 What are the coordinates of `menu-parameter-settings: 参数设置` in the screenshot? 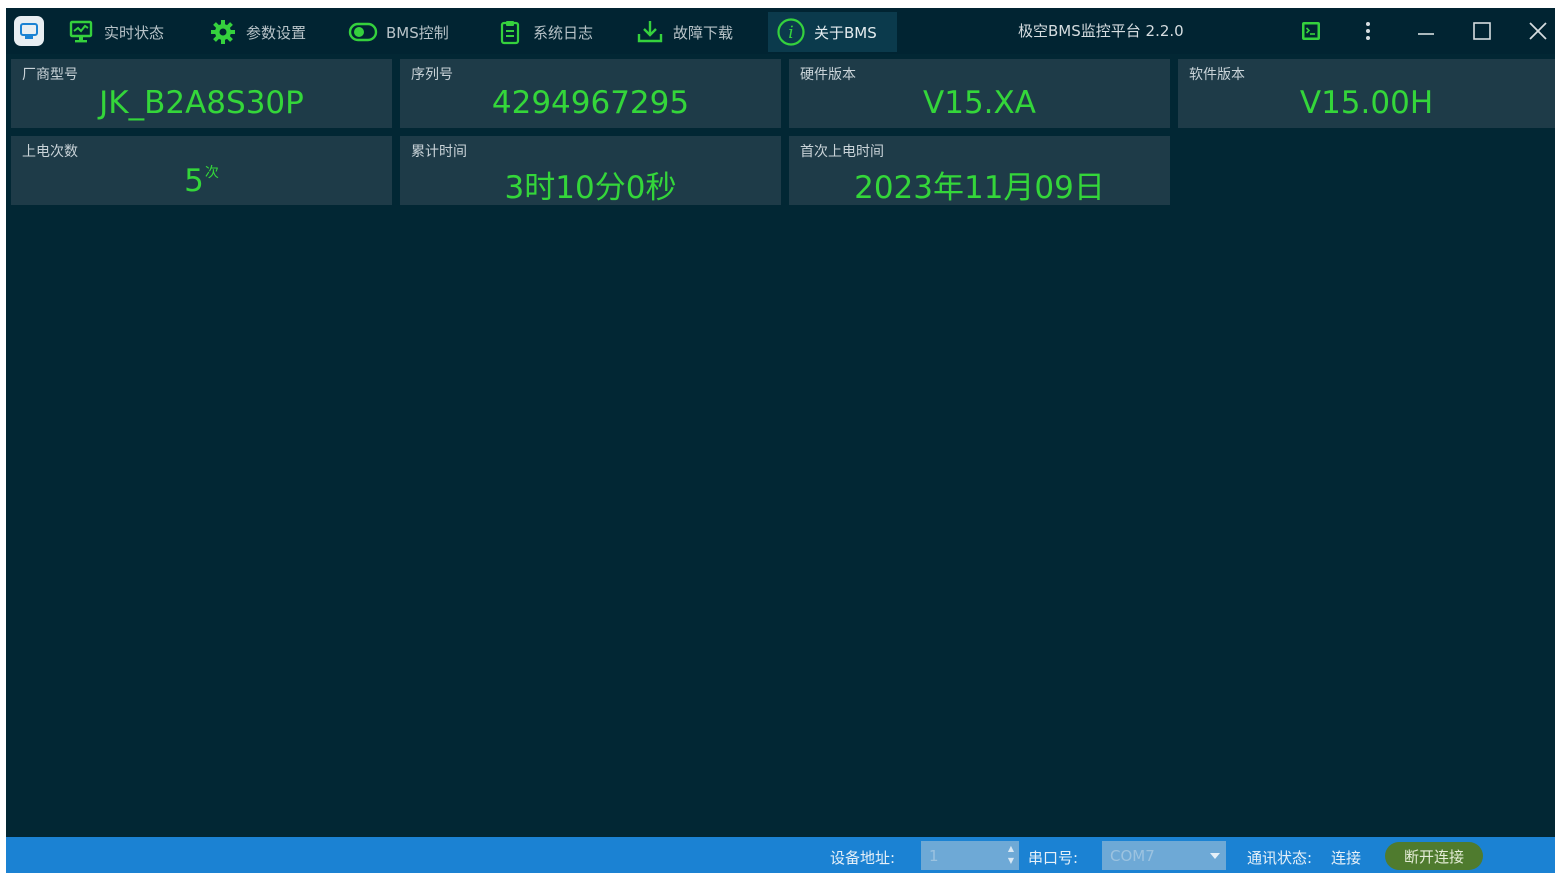 It's located at (257, 32).